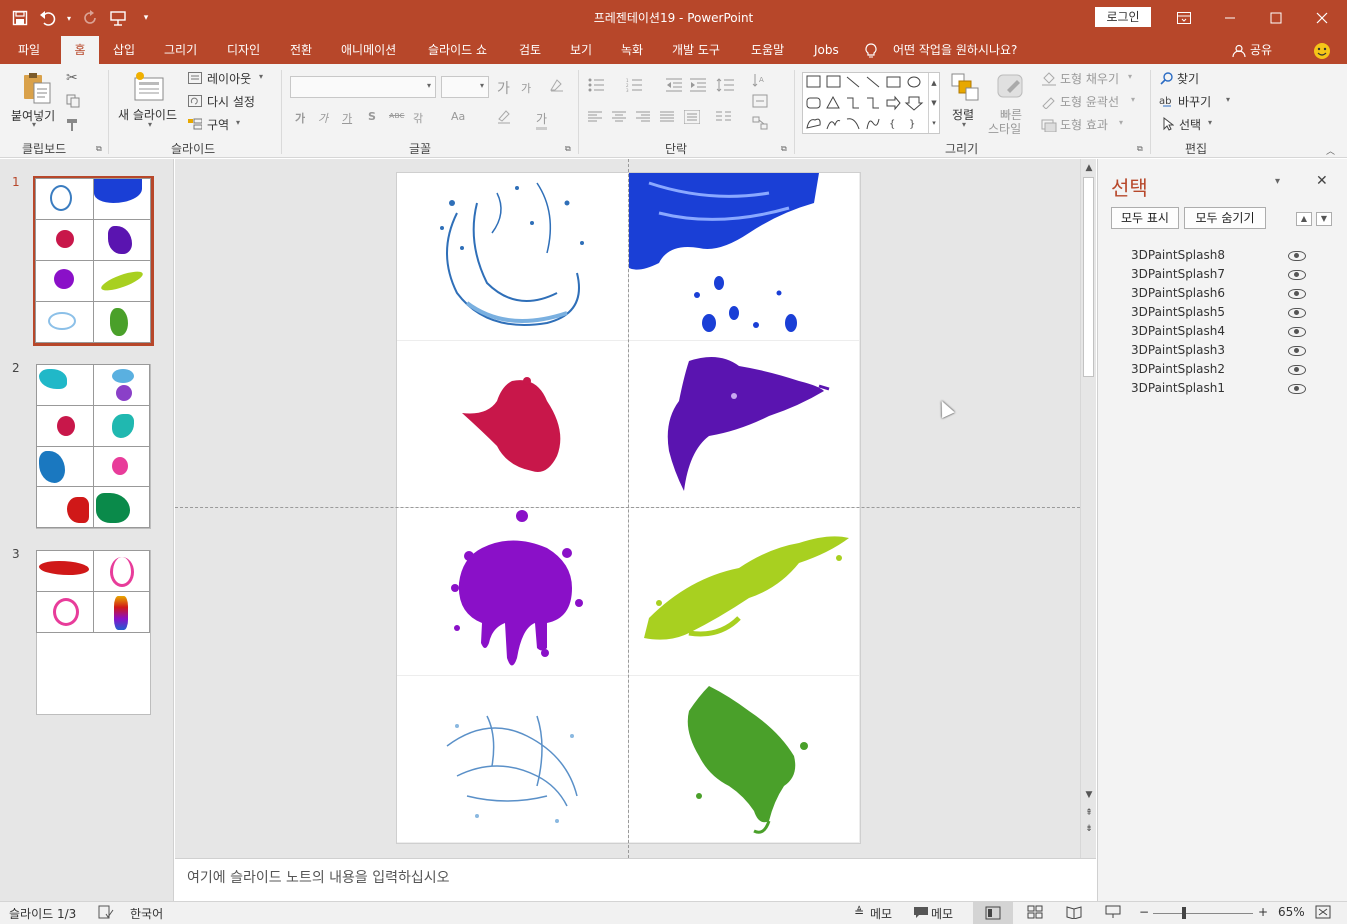 The image size is (1347, 924). What do you see at coordinates (1167, 102) in the screenshot?
I see `replace-icon: ab` at bounding box center [1167, 102].